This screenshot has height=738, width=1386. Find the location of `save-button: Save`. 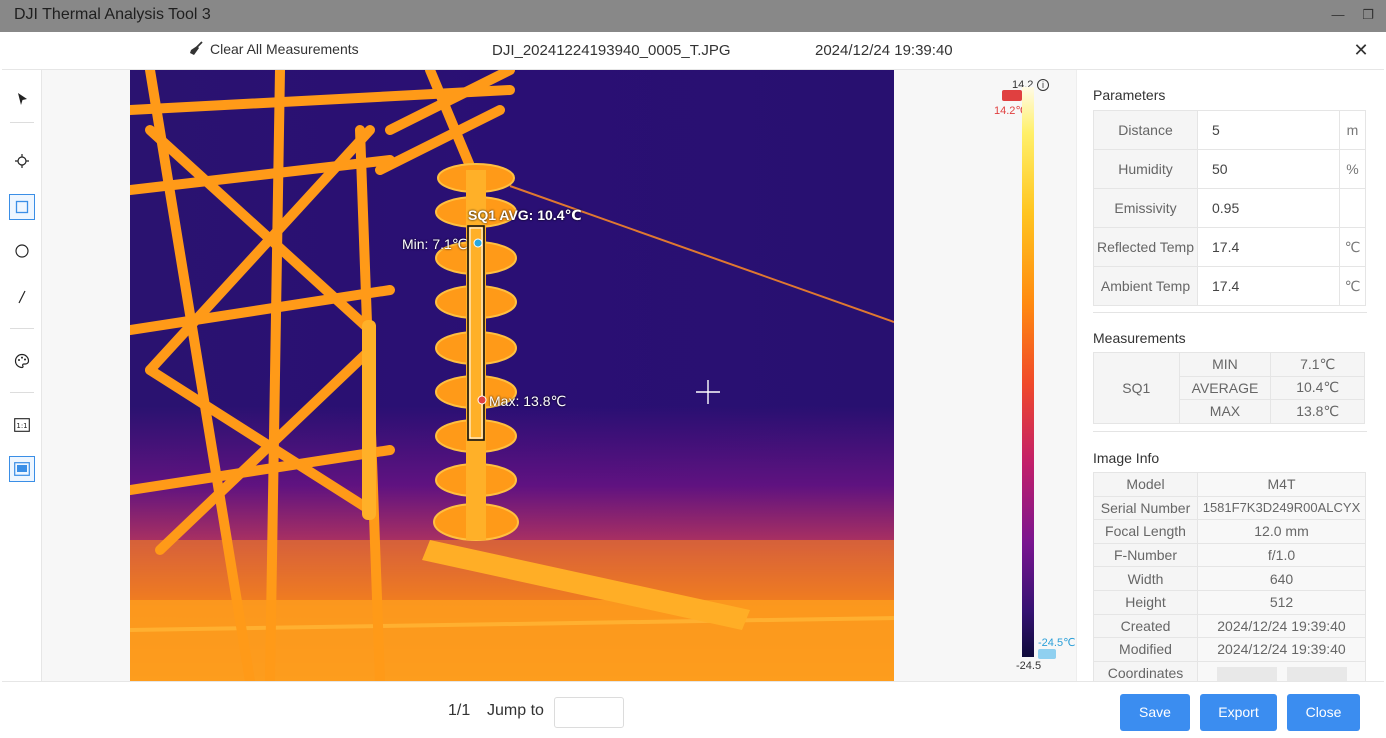

save-button: Save is located at coordinates (1155, 712).